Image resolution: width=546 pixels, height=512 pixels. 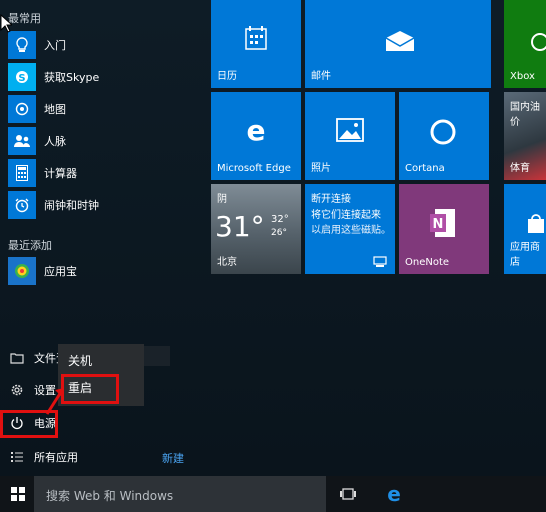 I want to click on tile-edge-label: Microsoft Edge, so click(x=254, y=168).